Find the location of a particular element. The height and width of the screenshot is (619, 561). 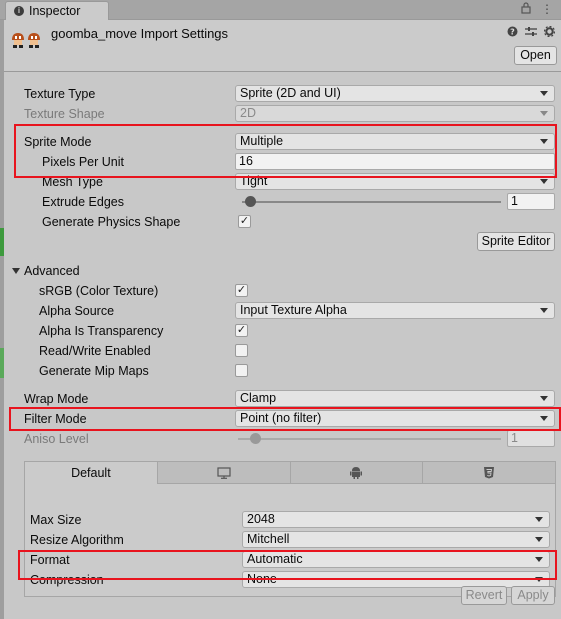

inspector-tab: i Inspector is located at coordinates (57, 10).